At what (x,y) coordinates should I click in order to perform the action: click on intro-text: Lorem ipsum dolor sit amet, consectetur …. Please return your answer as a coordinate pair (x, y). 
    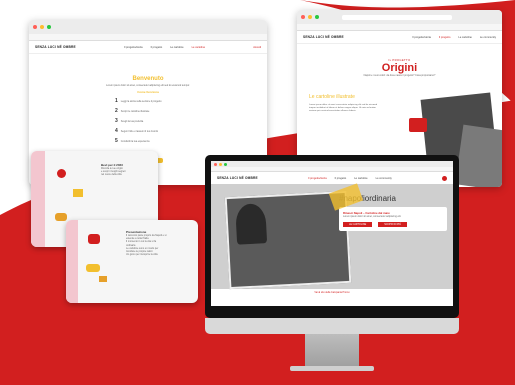
    Looking at the image, I should click on (148, 85).